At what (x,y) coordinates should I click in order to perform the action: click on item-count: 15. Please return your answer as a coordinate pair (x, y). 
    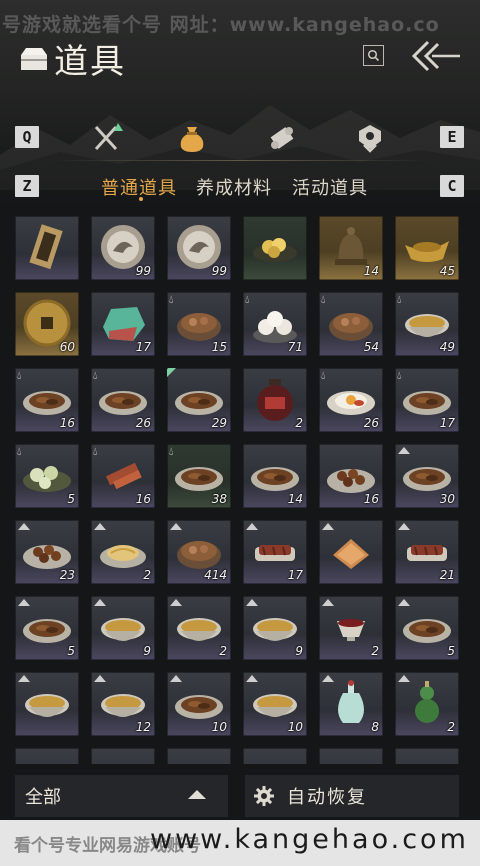
    Looking at the image, I should click on (219, 347).